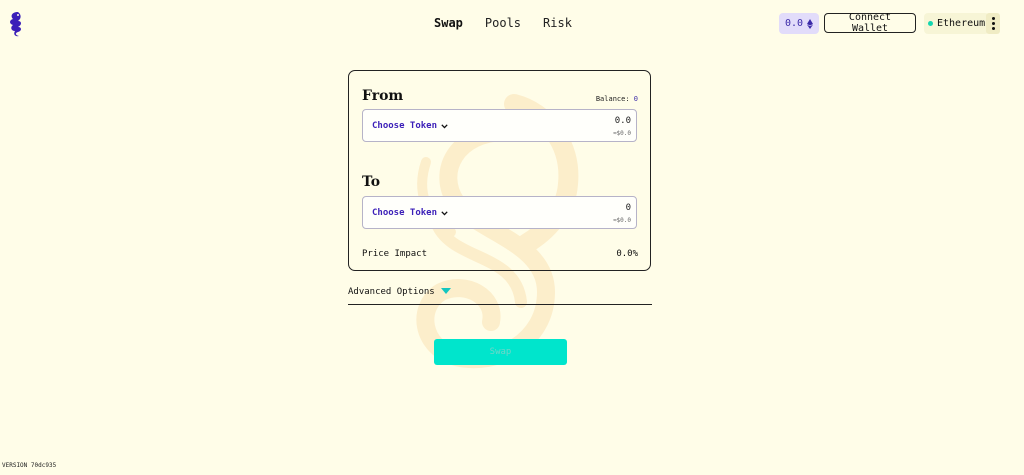 Image resolution: width=1024 pixels, height=475 pixels. What do you see at coordinates (371, 182) in the screenshot?
I see `to-title: To` at bounding box center [371, 182].